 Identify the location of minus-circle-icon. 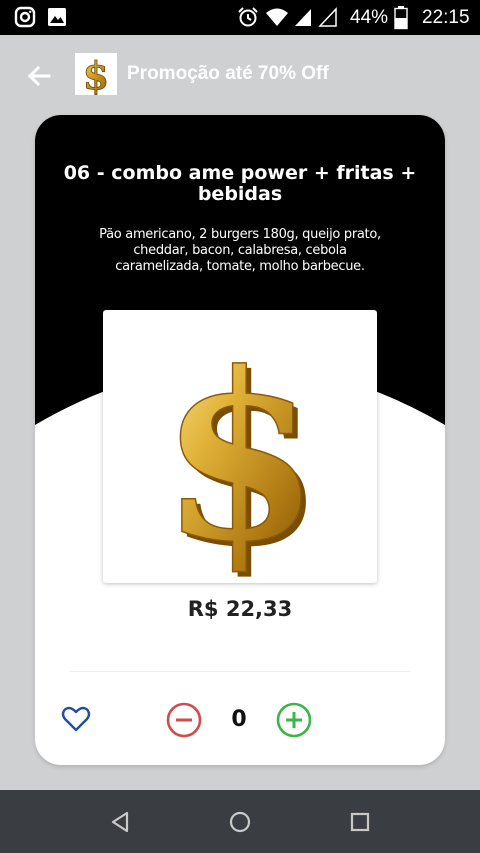
(184, 720).